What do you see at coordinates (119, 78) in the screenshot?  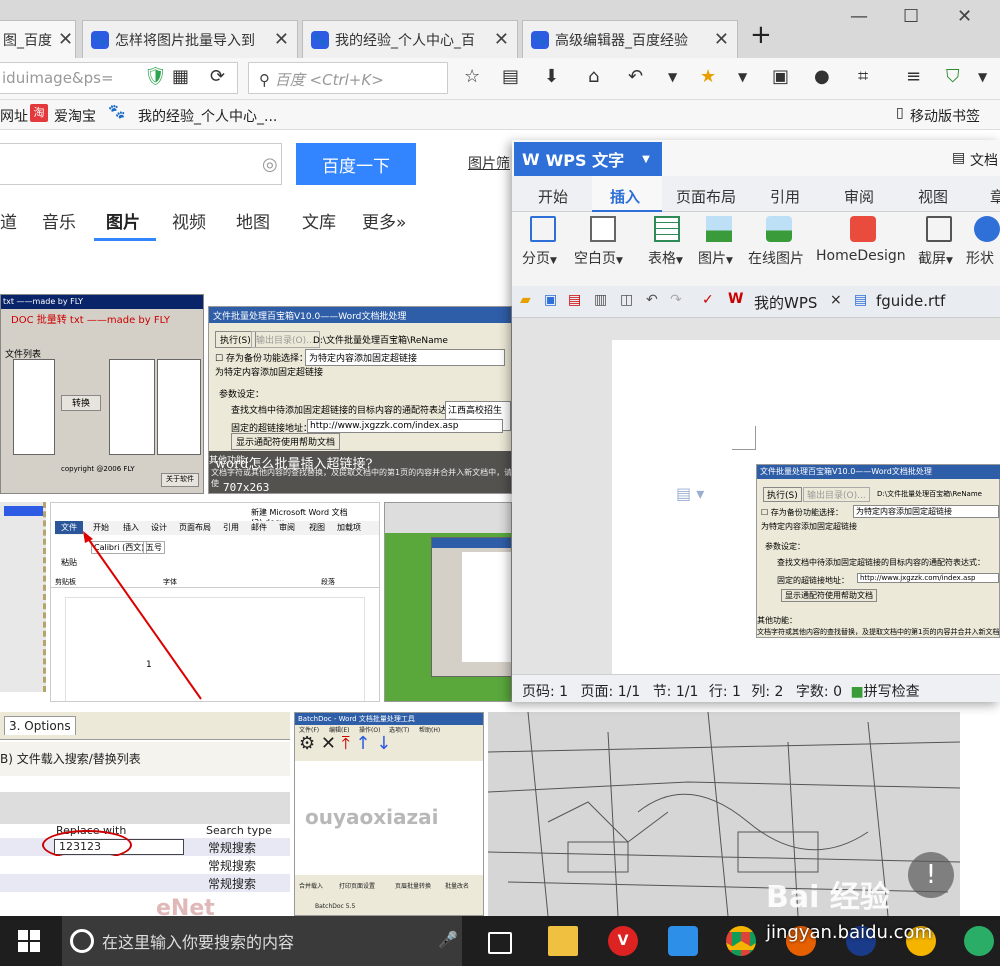 I see `address-bar: iduimage&ps=` at bounding box center [119, 78].